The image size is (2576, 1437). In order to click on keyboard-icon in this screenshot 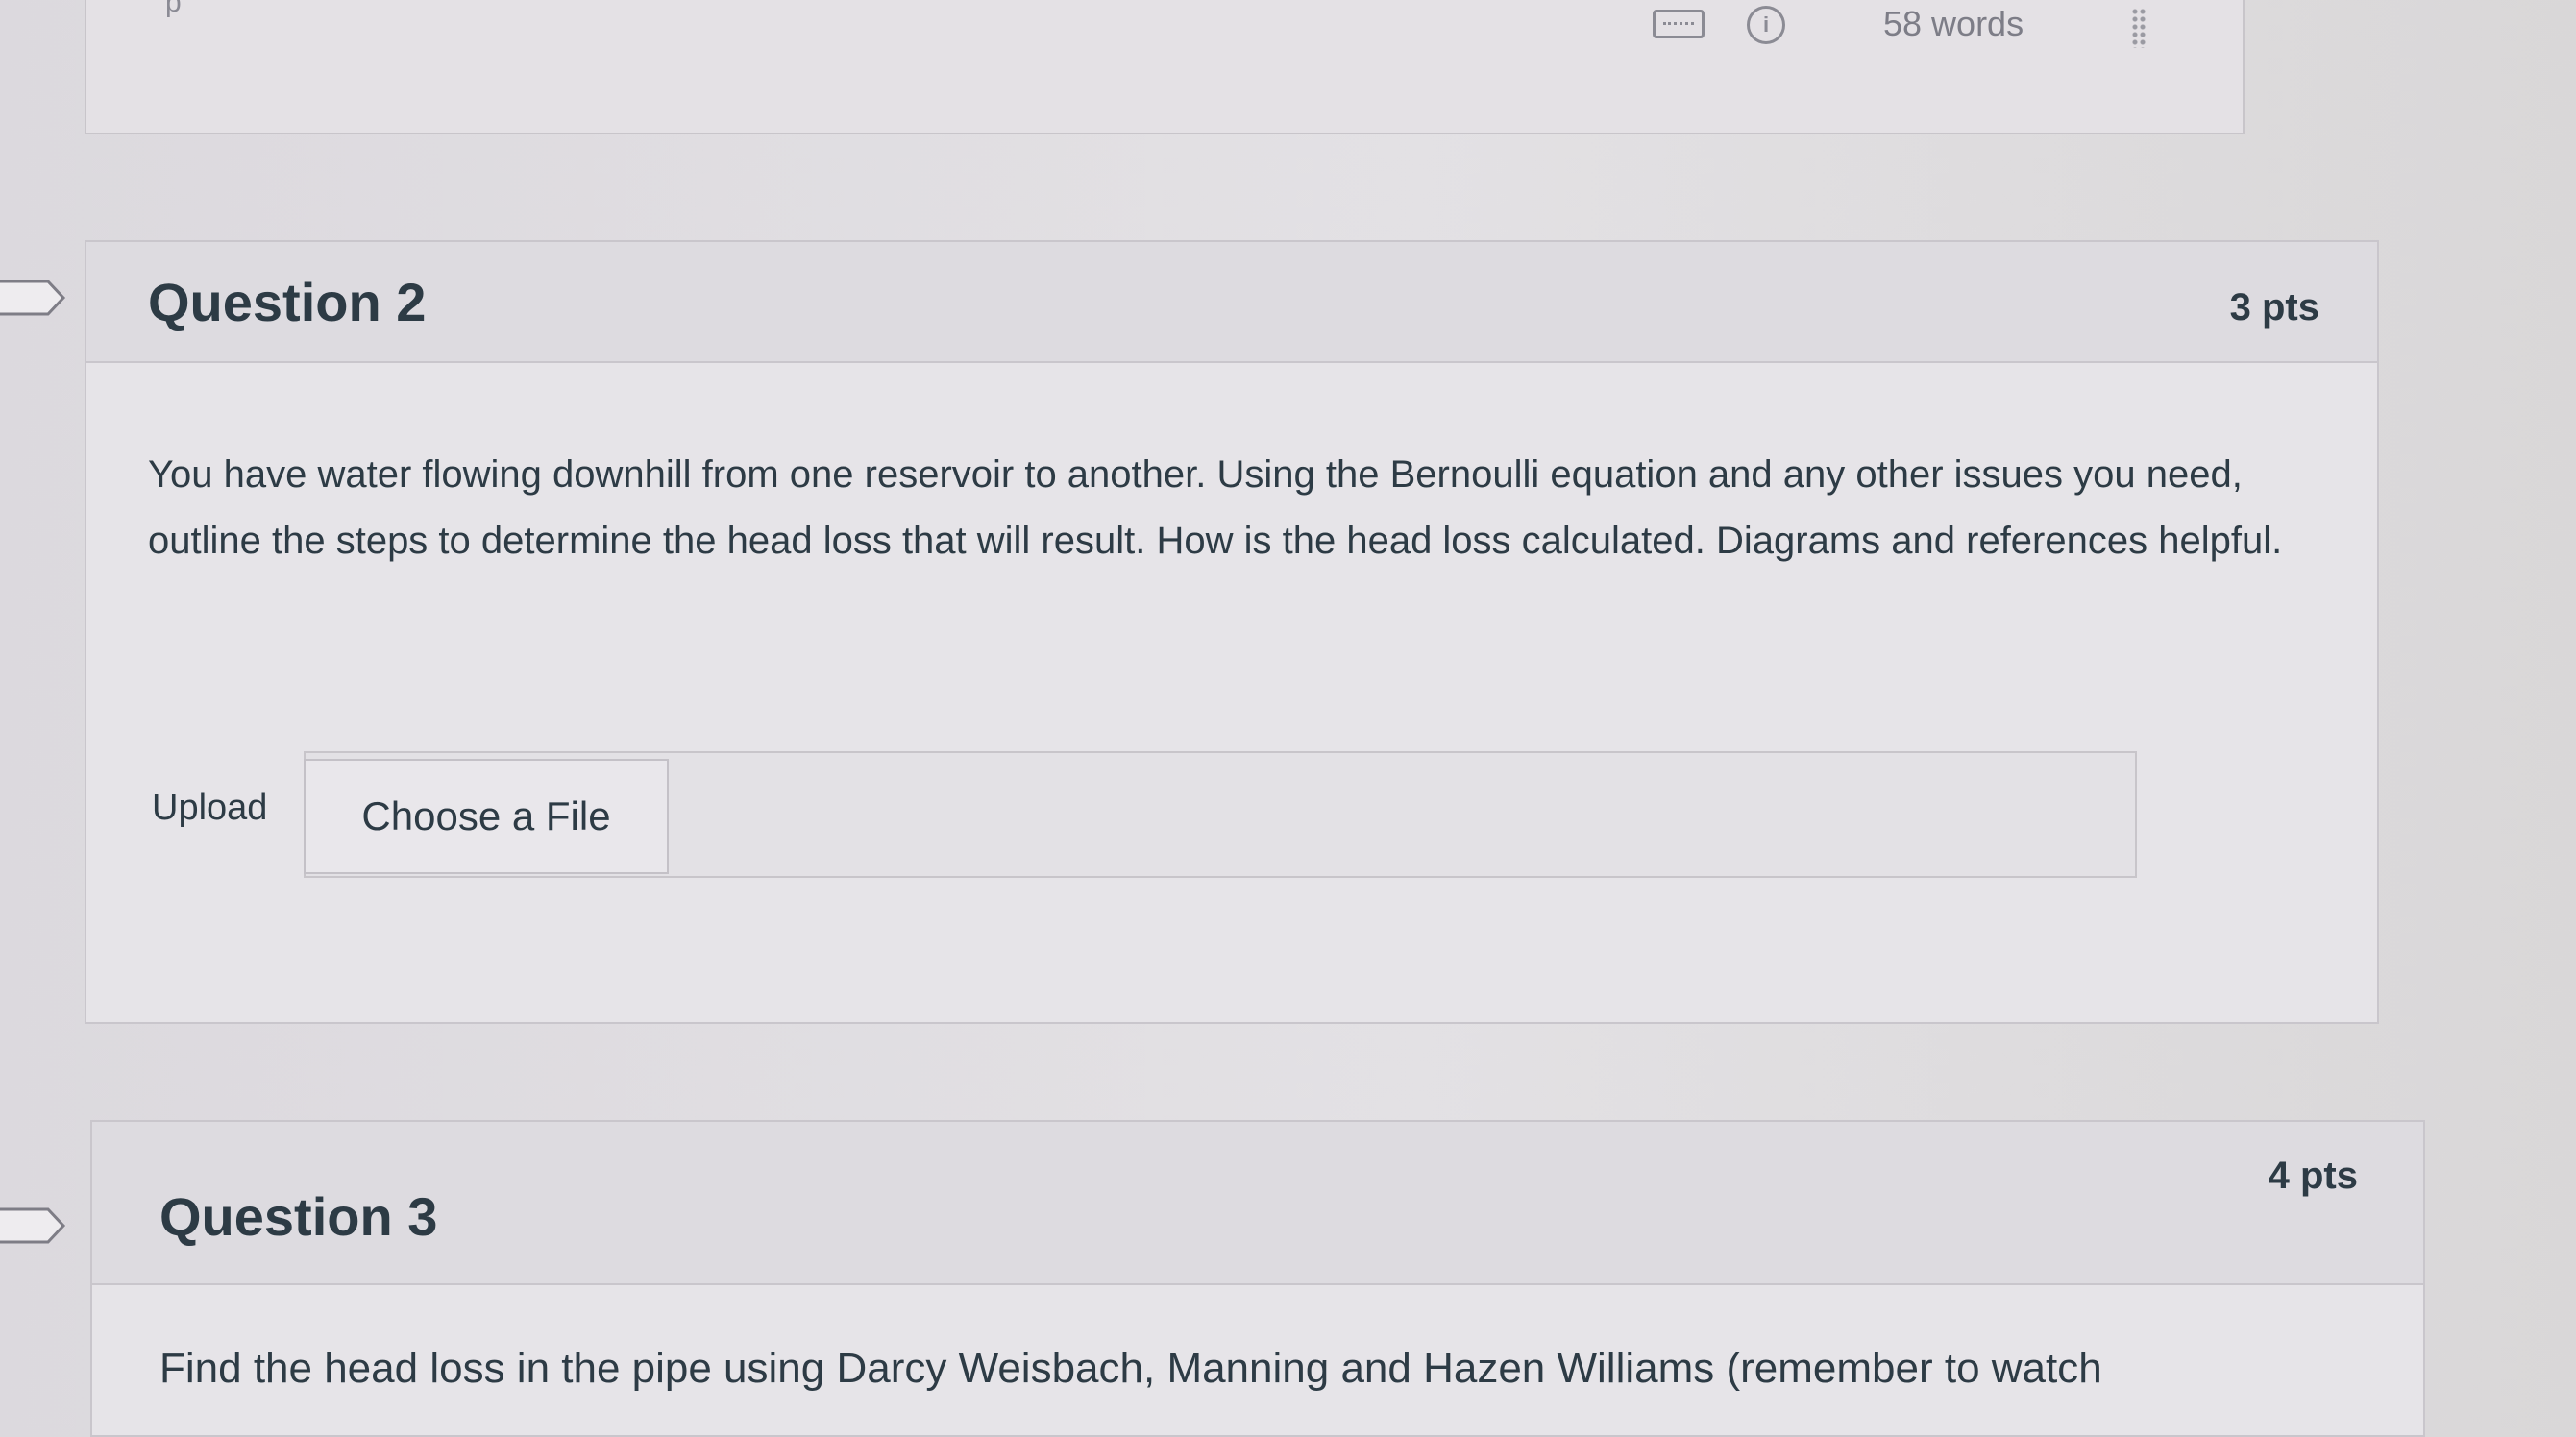, I will do `click(1679, 24)`.